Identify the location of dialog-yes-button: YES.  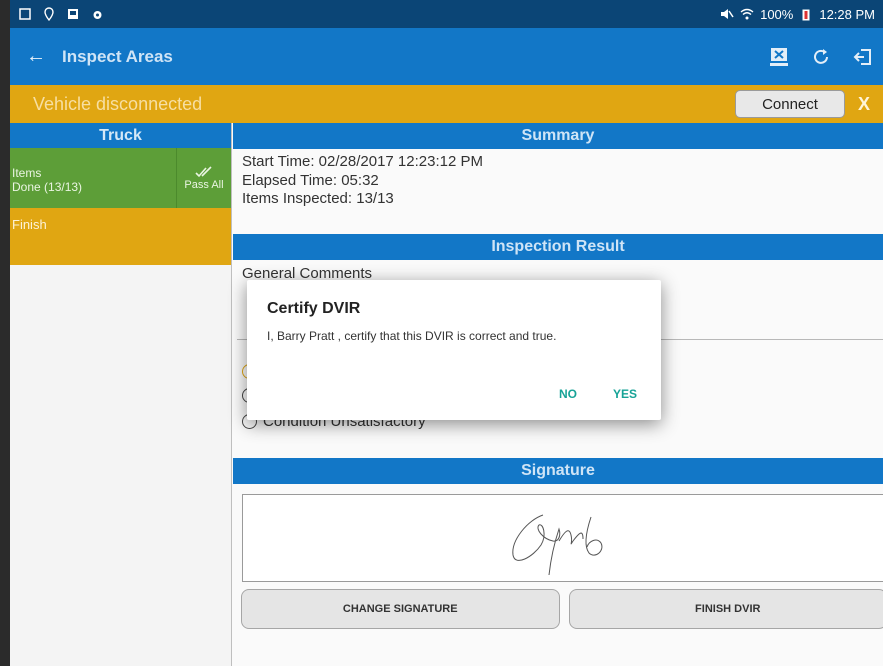
(625, 394).